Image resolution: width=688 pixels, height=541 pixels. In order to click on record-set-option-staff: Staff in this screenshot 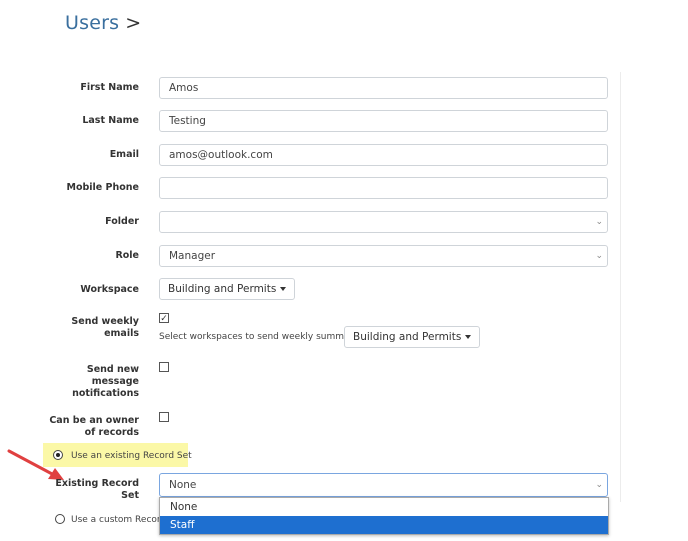, I will do `click(384, 525)`.